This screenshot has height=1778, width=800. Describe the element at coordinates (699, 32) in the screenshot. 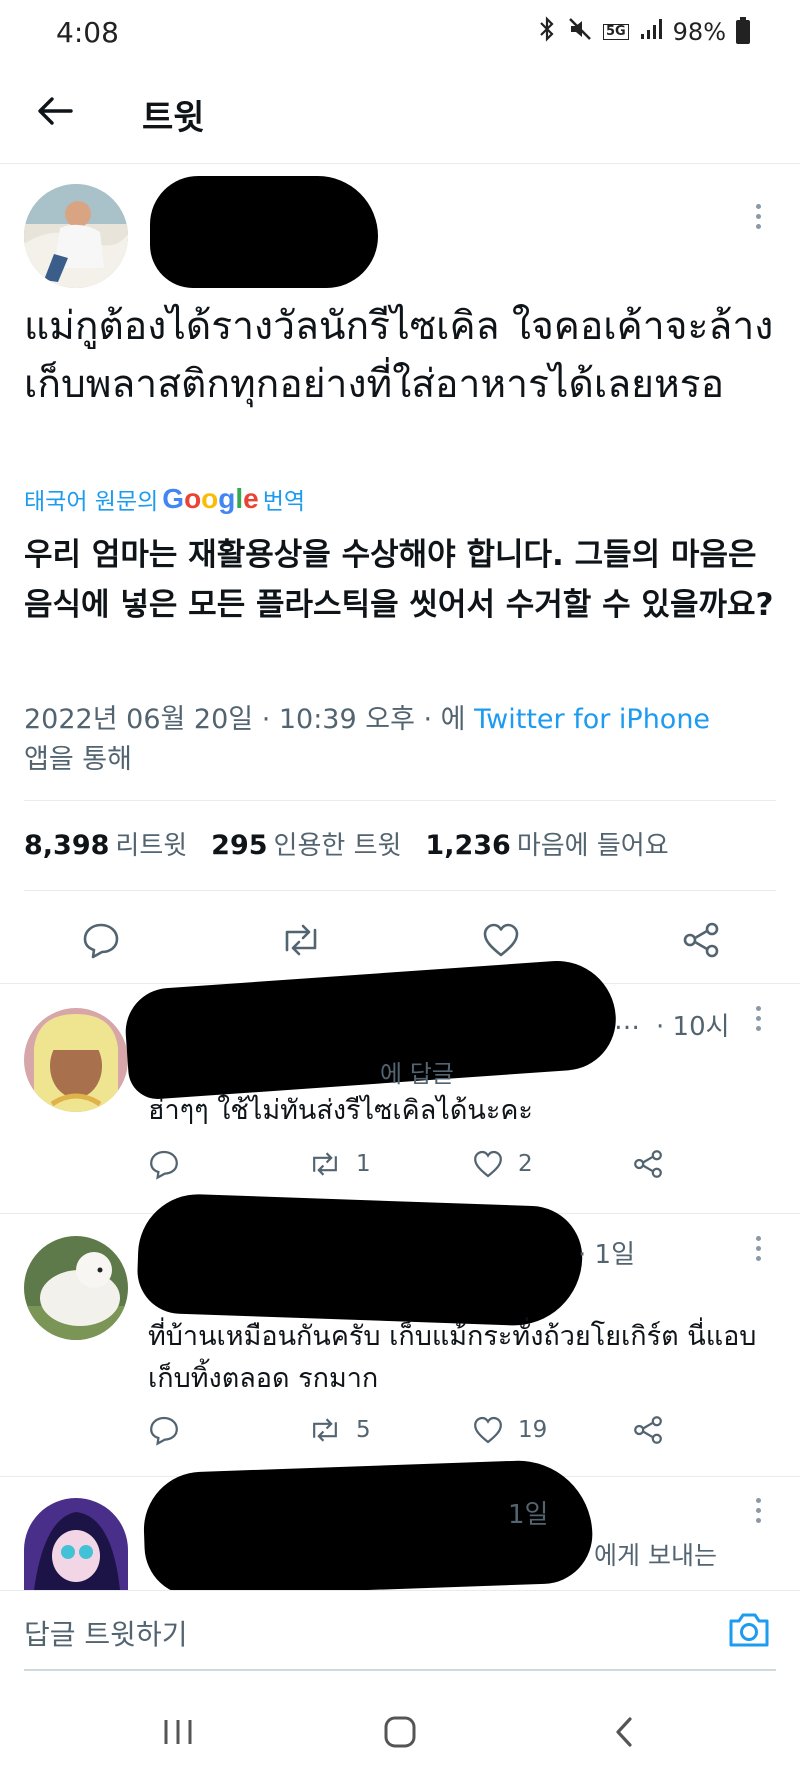

I see `battery-percent: 98%` at that location.